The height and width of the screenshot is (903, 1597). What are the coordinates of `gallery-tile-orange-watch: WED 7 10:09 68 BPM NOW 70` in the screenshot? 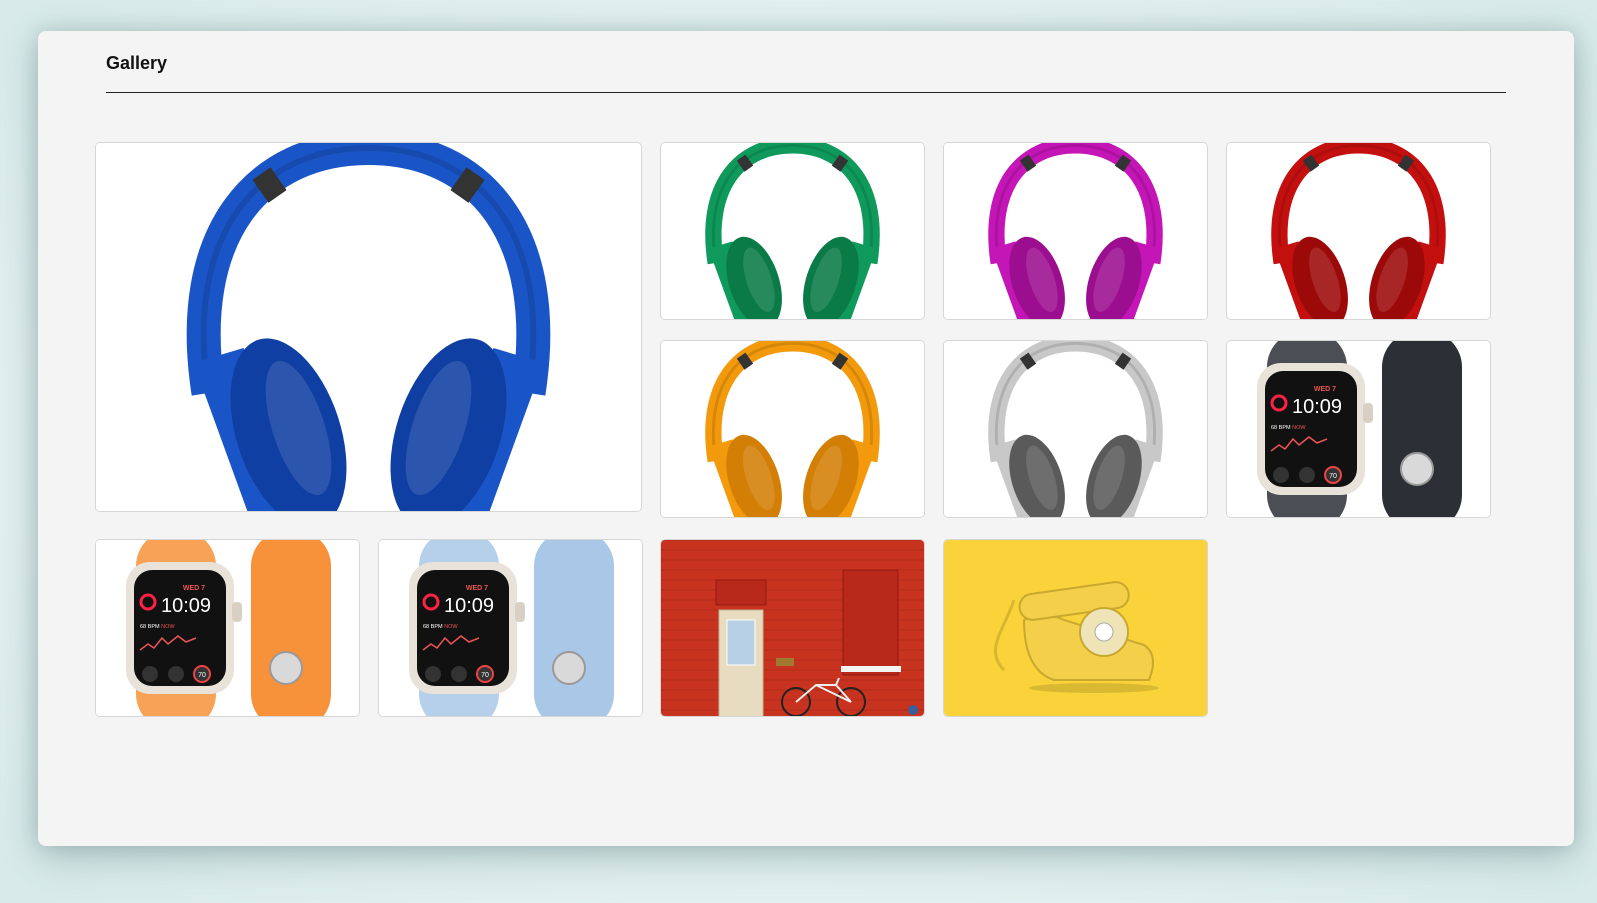 It's located at (227, 628).